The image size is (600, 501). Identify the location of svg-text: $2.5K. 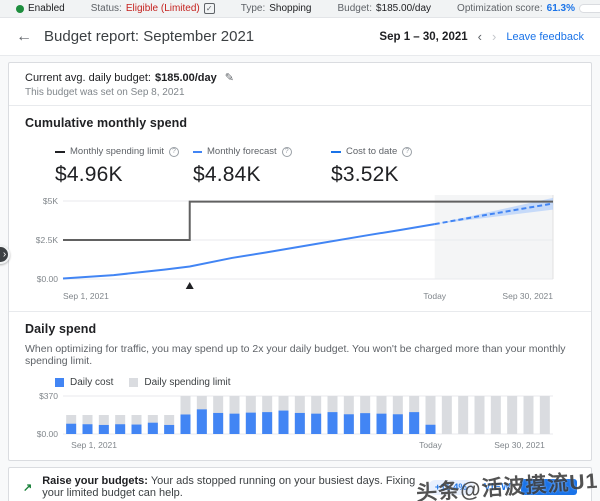
(47, 240).